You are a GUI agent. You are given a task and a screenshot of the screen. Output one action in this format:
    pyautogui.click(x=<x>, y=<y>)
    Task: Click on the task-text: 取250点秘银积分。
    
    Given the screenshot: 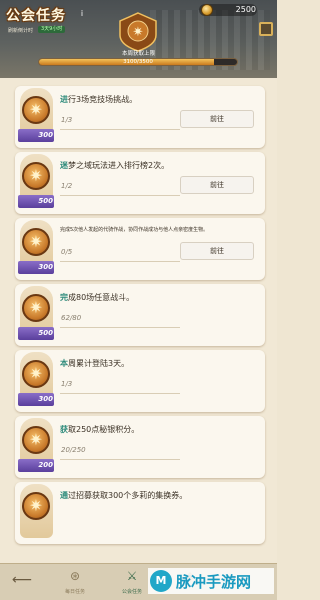 What is the action you would take?
    pyautogui.click(x=104, y=429)
    